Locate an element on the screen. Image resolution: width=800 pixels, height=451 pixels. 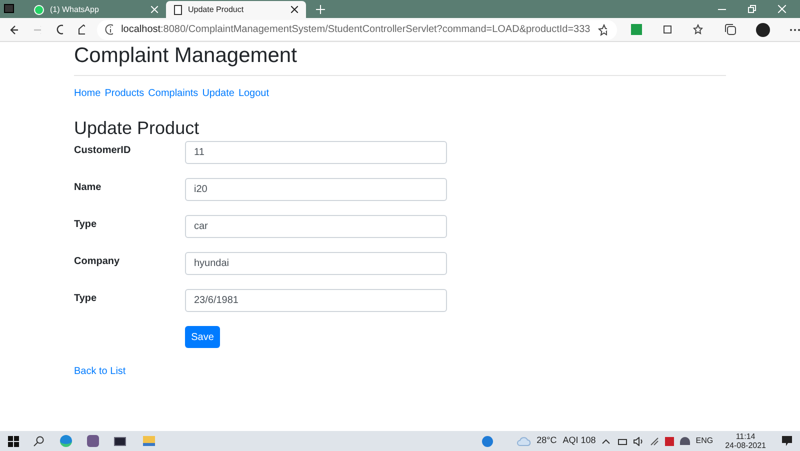
save-button: Save is located at coordinates (202, 337).